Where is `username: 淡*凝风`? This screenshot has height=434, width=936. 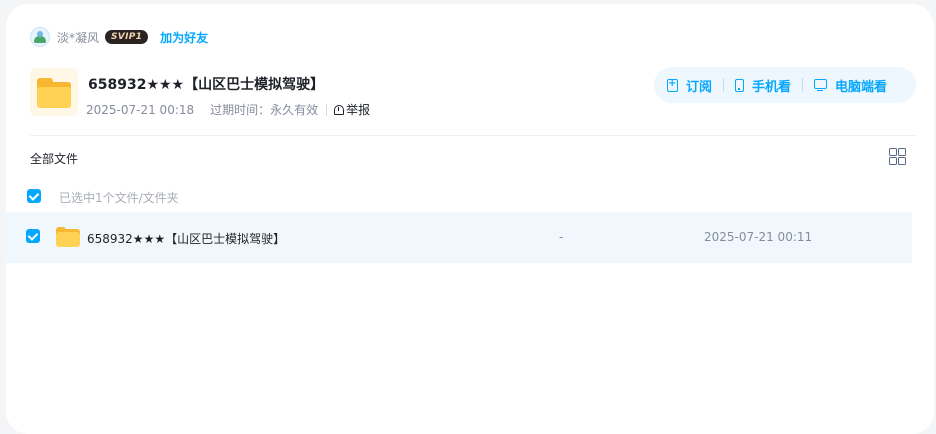 username: 淡*凝风 is located at coordinates (78, 37).